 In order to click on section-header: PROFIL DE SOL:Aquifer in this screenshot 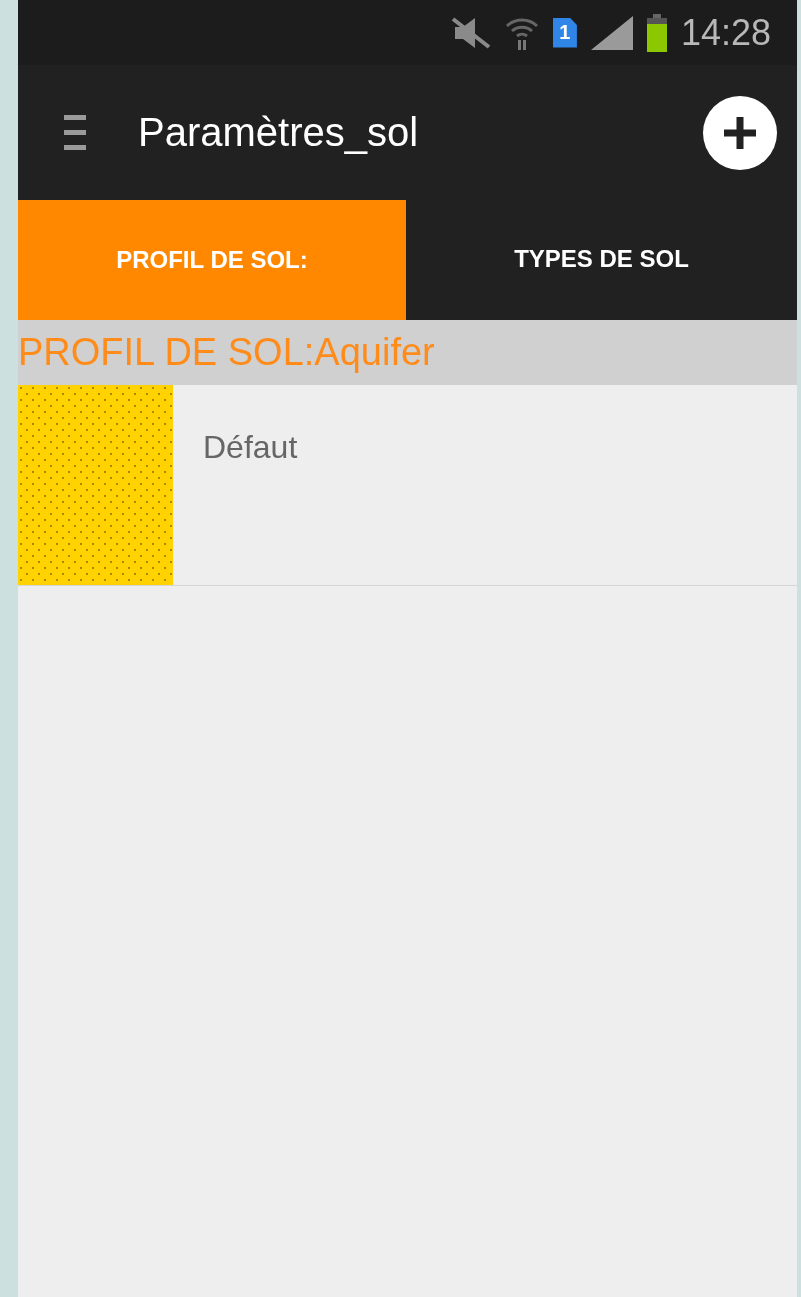, I will do `click(407, 352)`.